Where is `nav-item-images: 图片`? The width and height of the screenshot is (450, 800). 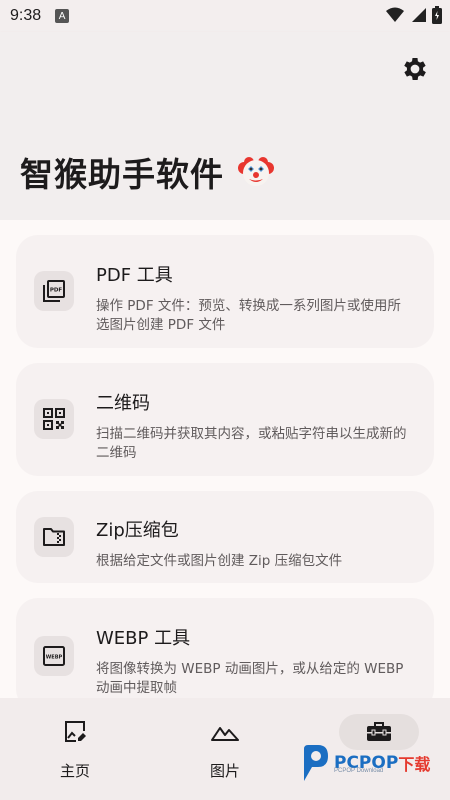
nav-item-images: 图片 is located at coordinates (225, 749).